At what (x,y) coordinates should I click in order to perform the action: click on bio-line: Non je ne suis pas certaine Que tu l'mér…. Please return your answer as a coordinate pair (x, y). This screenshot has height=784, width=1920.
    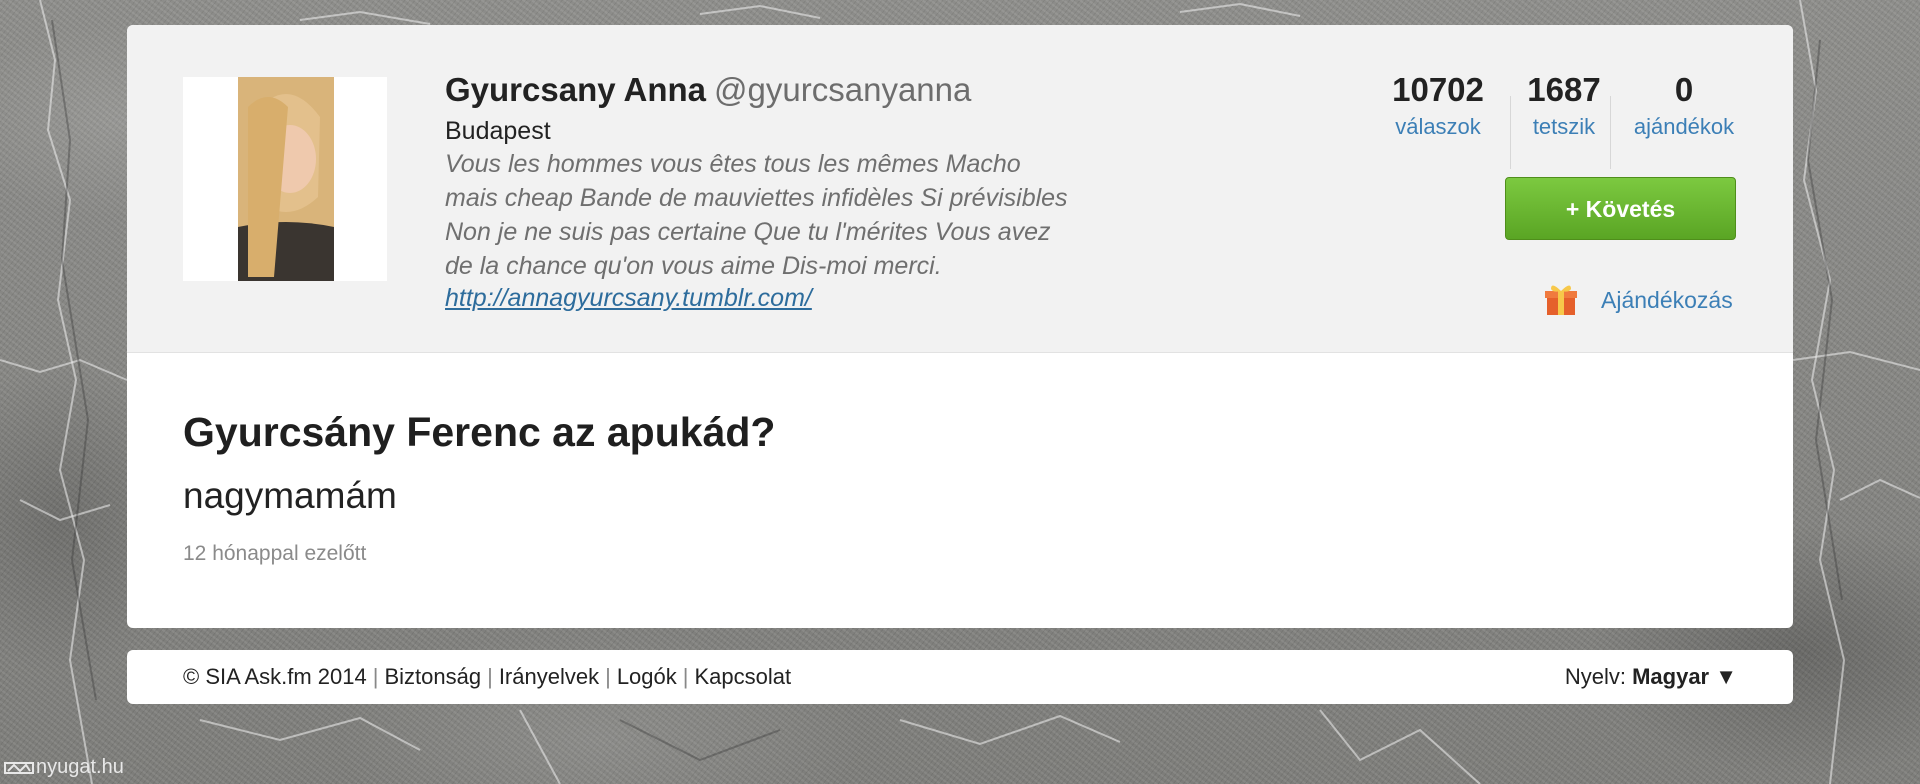
    Looking at the image, I should click on (748, 232).